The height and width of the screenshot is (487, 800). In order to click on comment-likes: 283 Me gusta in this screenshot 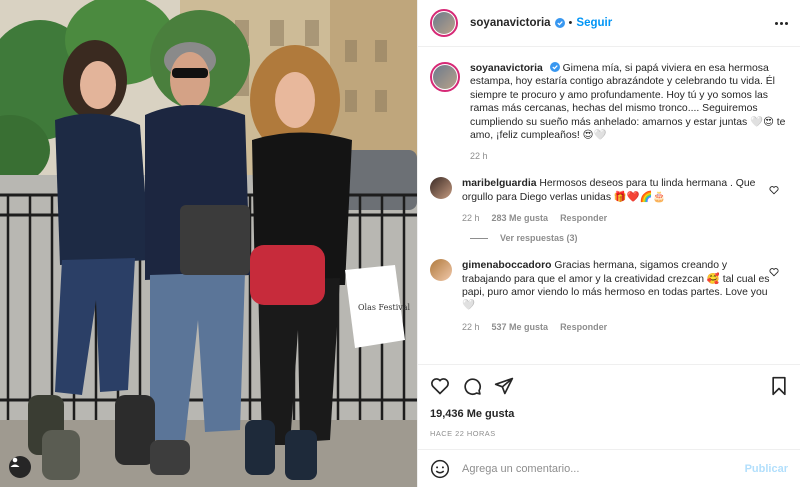, I will do `click(520, 218)`.